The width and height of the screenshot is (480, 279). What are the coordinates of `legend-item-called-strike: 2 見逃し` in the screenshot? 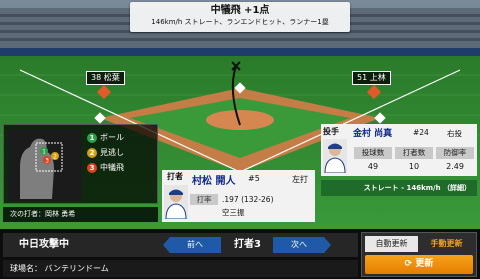 It's located at (105, 152).